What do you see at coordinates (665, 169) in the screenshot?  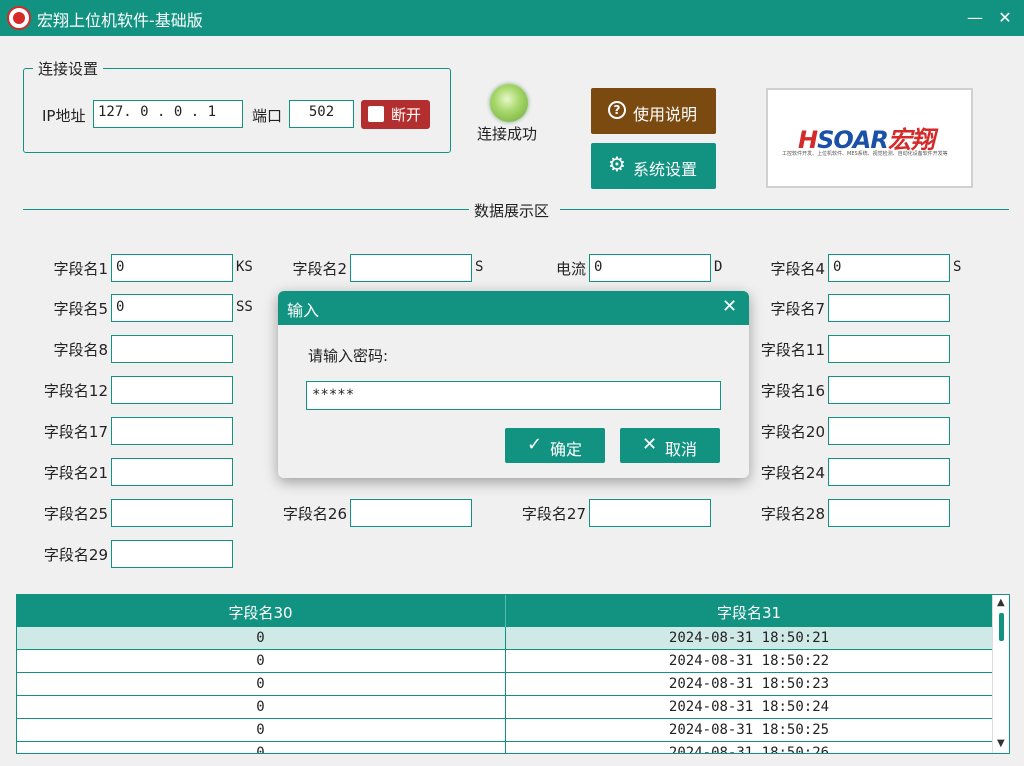 I see `settings-label: 系统设置` at bounding box center [665, 169].